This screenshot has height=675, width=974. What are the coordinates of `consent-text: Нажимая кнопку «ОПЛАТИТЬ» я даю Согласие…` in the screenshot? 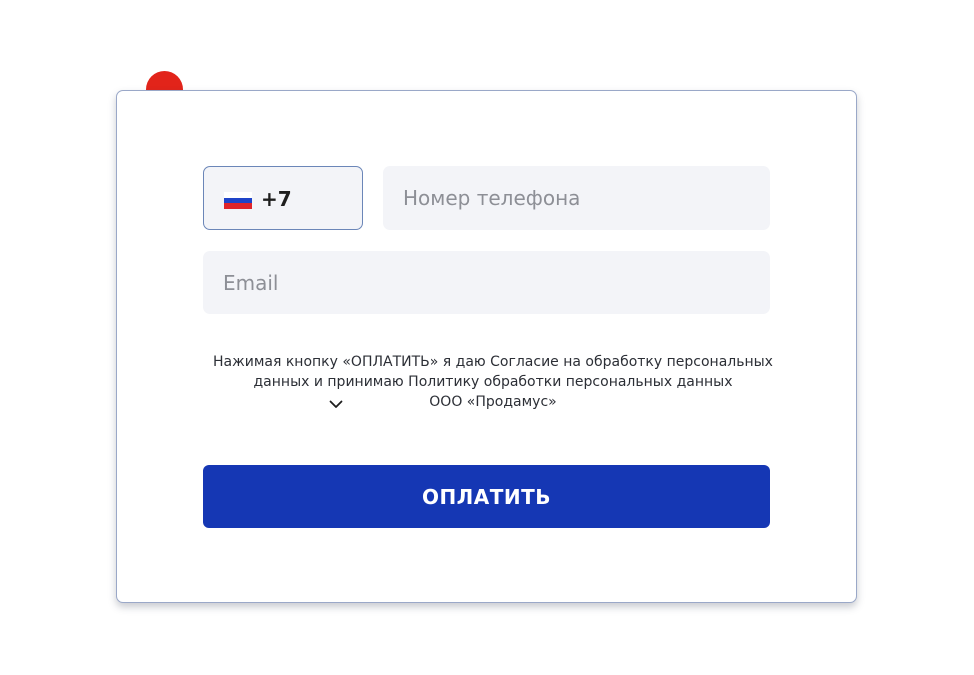 It's located at (493, 382).